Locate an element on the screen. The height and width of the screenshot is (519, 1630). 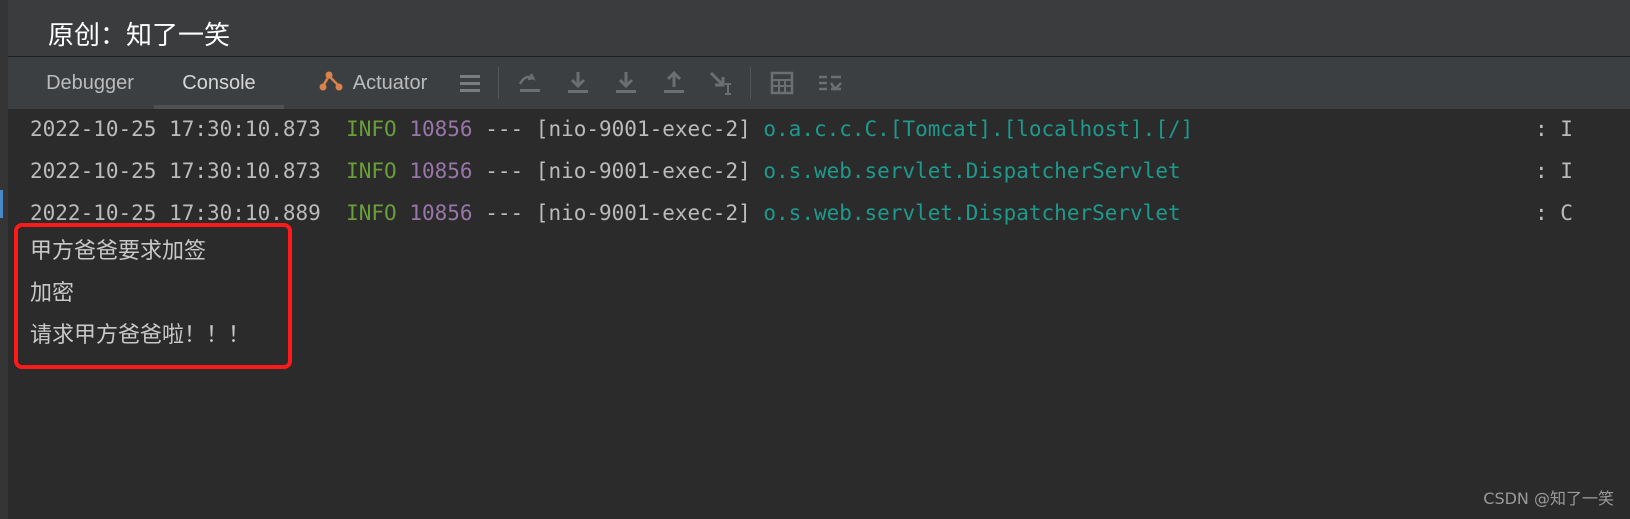
run-to-cursor-icon is located at coordinates (722, 83).